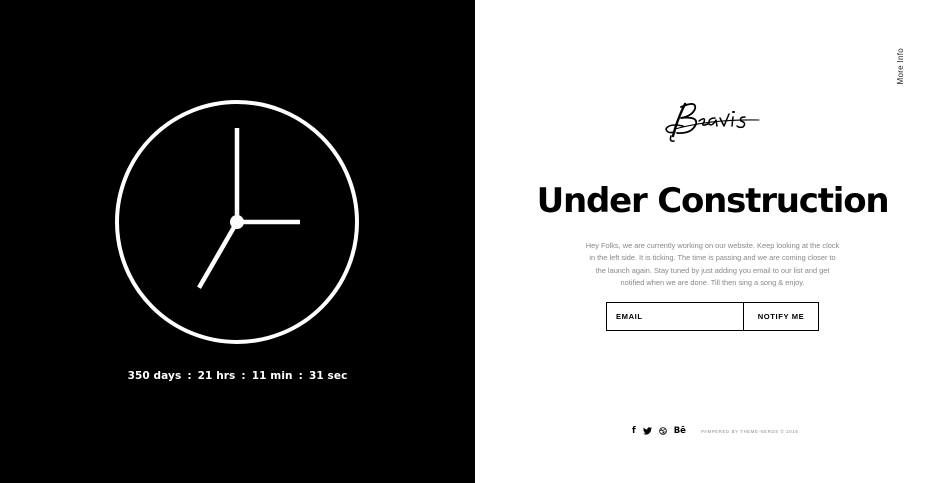 This screenshot has width=950, height=483. I want to click on countdown: 350 days:21 hrs:11 min:31 sec, so click(237, 376).